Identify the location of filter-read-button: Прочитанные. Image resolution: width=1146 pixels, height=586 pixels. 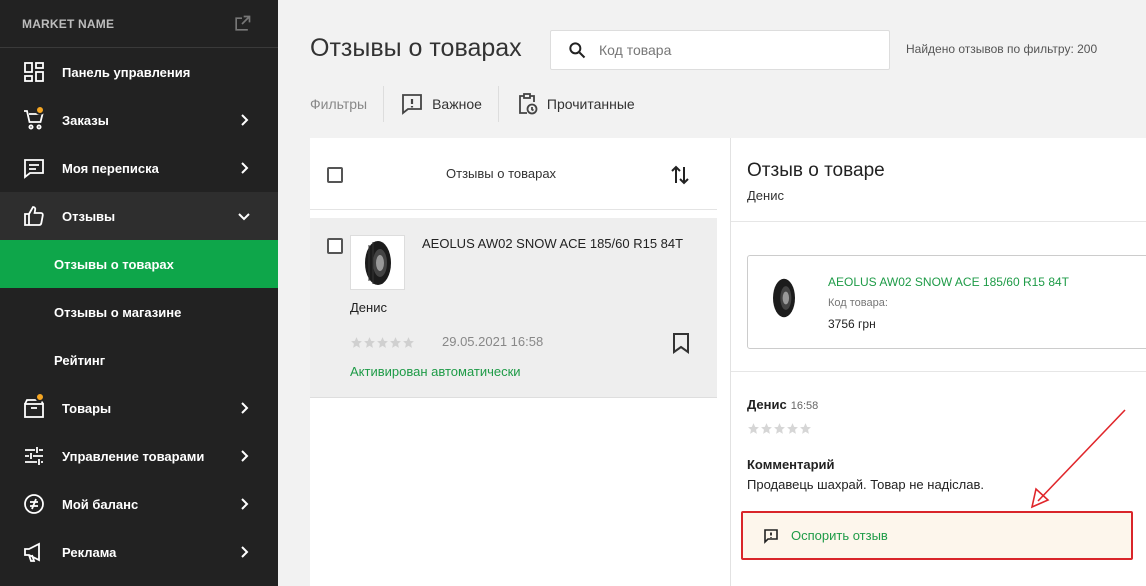
(575, 104).